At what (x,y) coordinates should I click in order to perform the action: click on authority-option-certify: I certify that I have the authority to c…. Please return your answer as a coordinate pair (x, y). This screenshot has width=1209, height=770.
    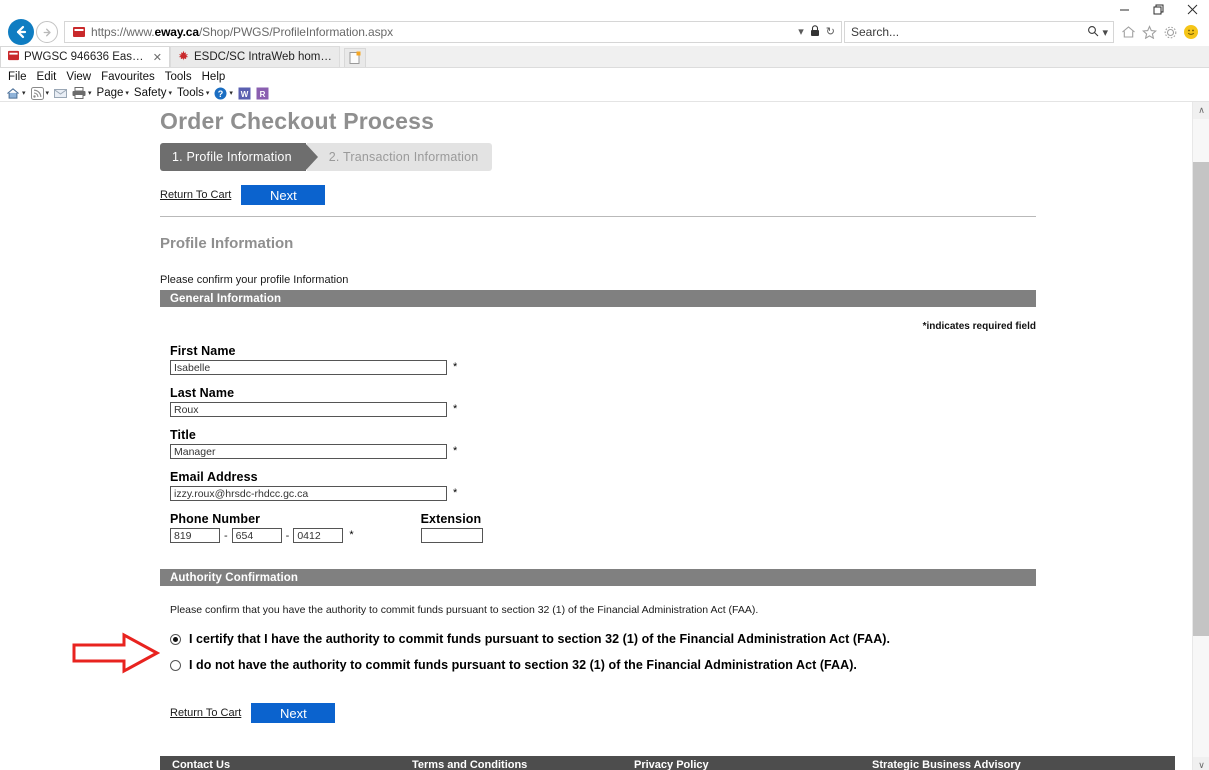
    Looking at the image, I should click on (603, 639).